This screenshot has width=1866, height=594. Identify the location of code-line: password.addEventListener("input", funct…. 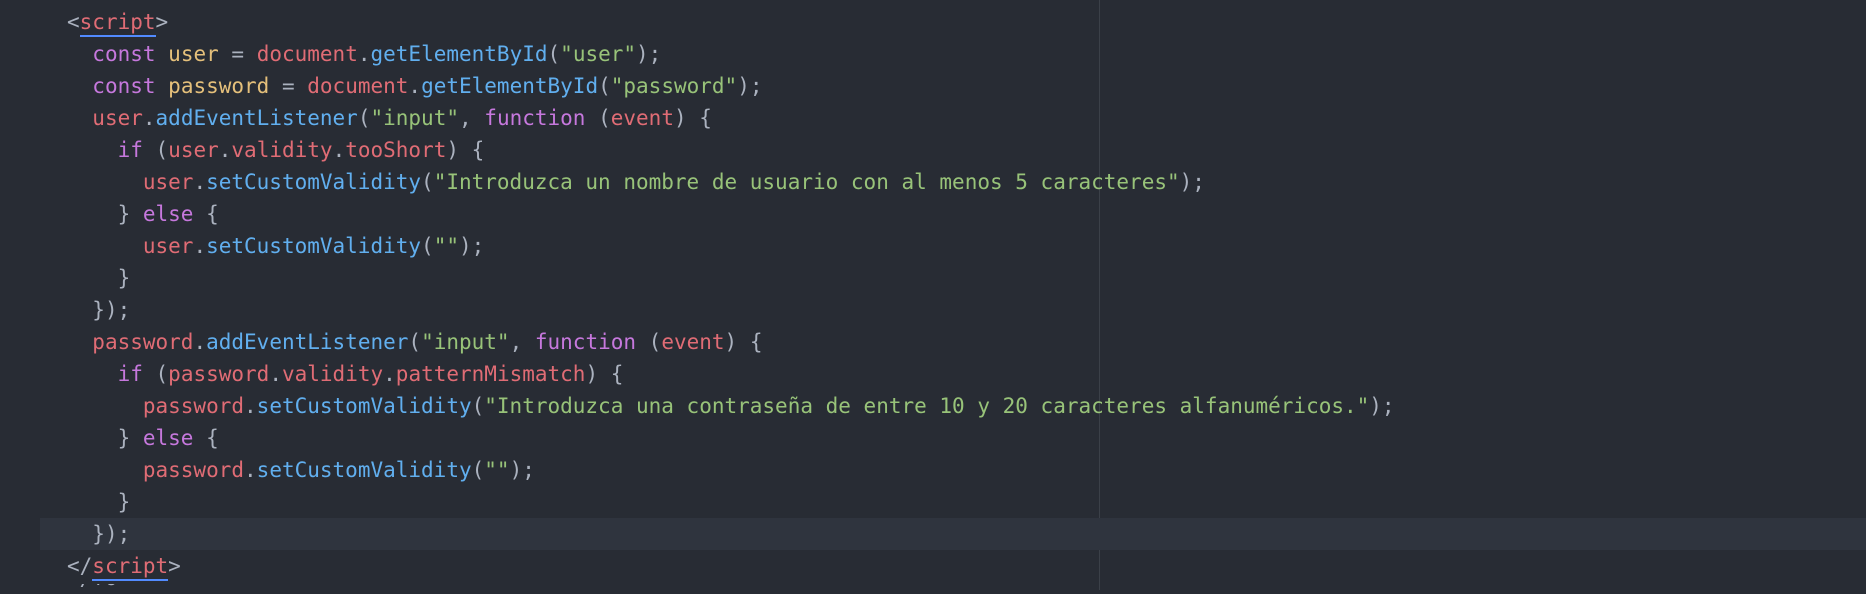
(933, 342).